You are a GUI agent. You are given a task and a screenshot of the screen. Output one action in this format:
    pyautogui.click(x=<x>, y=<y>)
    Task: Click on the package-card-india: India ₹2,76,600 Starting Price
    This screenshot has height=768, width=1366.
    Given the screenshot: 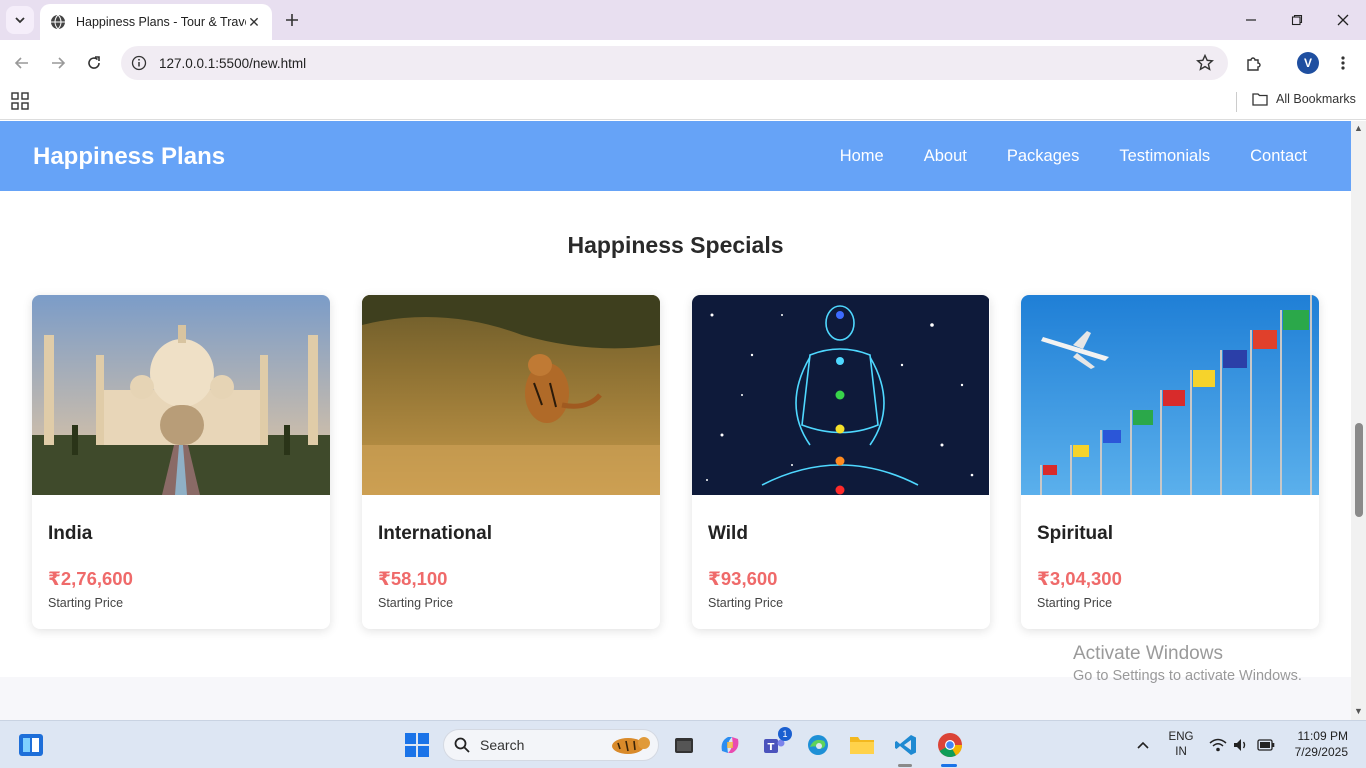 What is the action you would take?
    pyautogui.click(x=181, y=462)
    